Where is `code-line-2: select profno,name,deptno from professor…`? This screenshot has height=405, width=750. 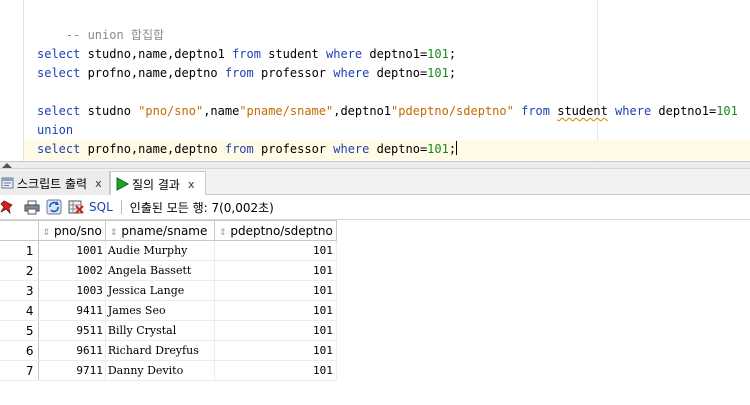
code-line-2: select profno,name,deptno from professor… is located at coordinates (246, 73).